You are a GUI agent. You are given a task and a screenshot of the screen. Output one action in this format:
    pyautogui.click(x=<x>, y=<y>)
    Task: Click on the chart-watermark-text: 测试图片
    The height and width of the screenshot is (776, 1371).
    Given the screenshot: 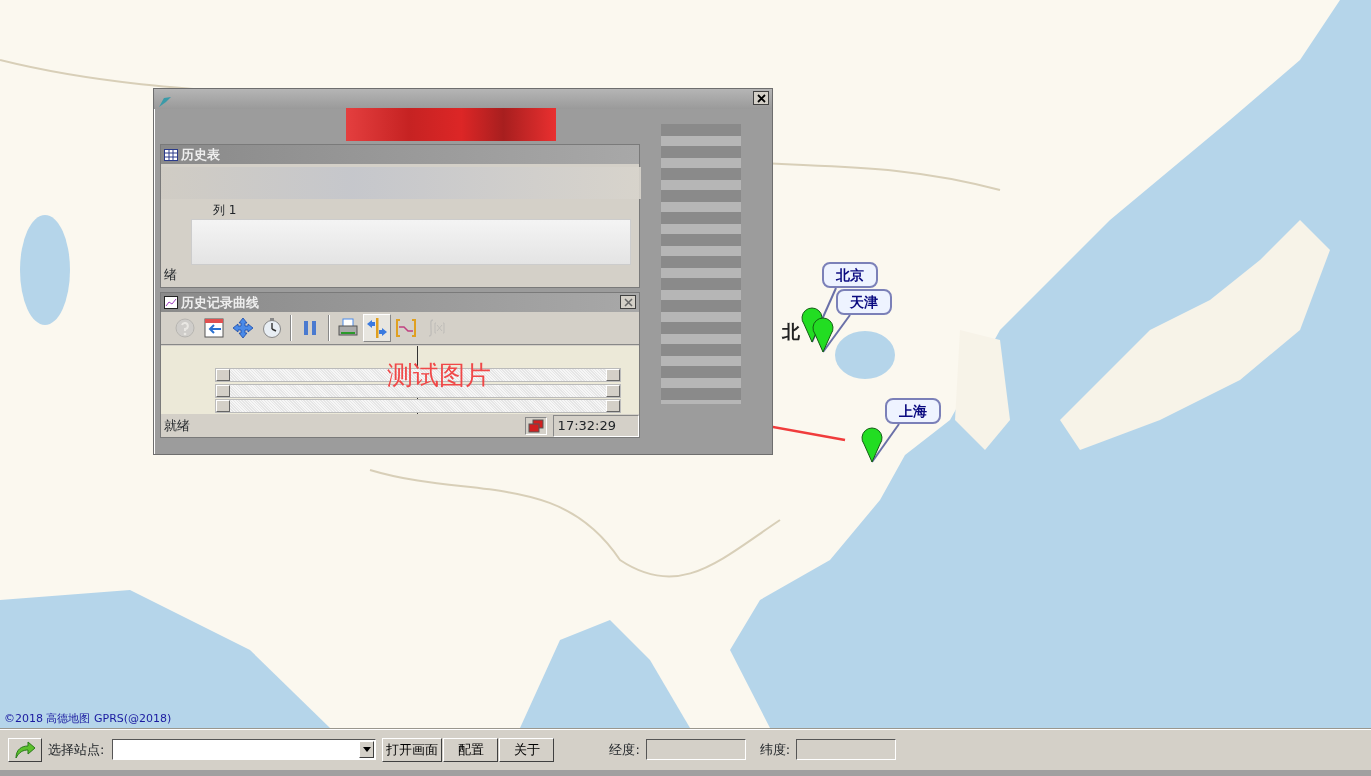 What is the action you would take?
    pyautogui.click(x=439, y=375)
    